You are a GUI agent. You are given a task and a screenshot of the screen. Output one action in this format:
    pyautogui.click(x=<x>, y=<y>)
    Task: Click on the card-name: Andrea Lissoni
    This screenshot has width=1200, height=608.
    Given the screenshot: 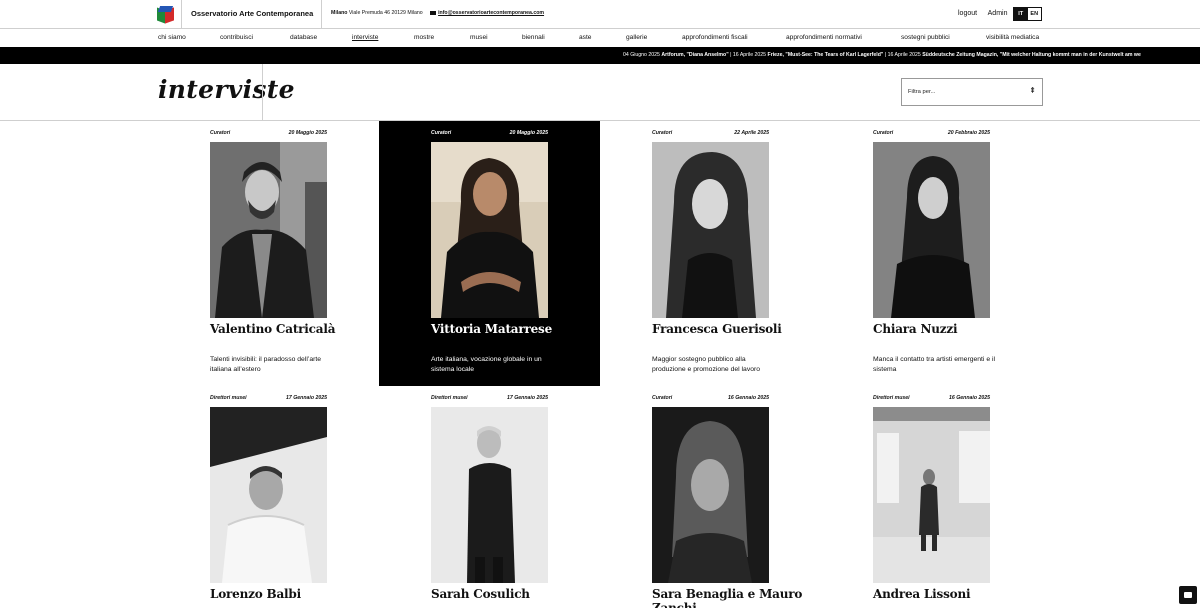 What is the action you would take?
    pyautogui.click(x=953, y=594)
    